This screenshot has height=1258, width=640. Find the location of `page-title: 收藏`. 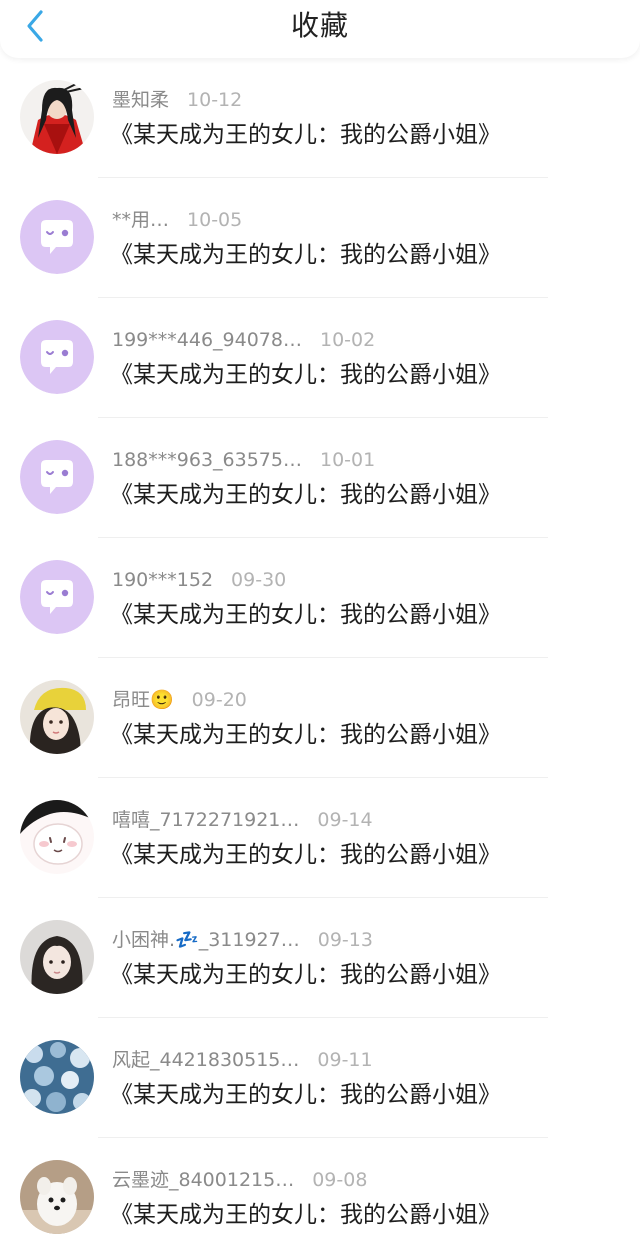

page-title: 收藏 is located at coordinates (319, 25).